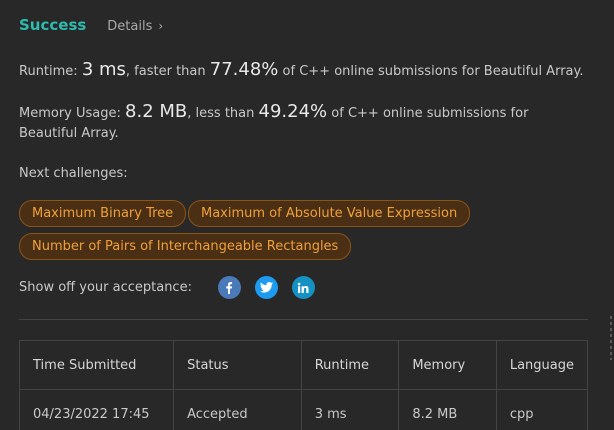 Image resolution: width=614 pixels, height=430 pixels. Describe the element at coordinates (611, 338) in the screenshot. I see `resize-handle` at that location.